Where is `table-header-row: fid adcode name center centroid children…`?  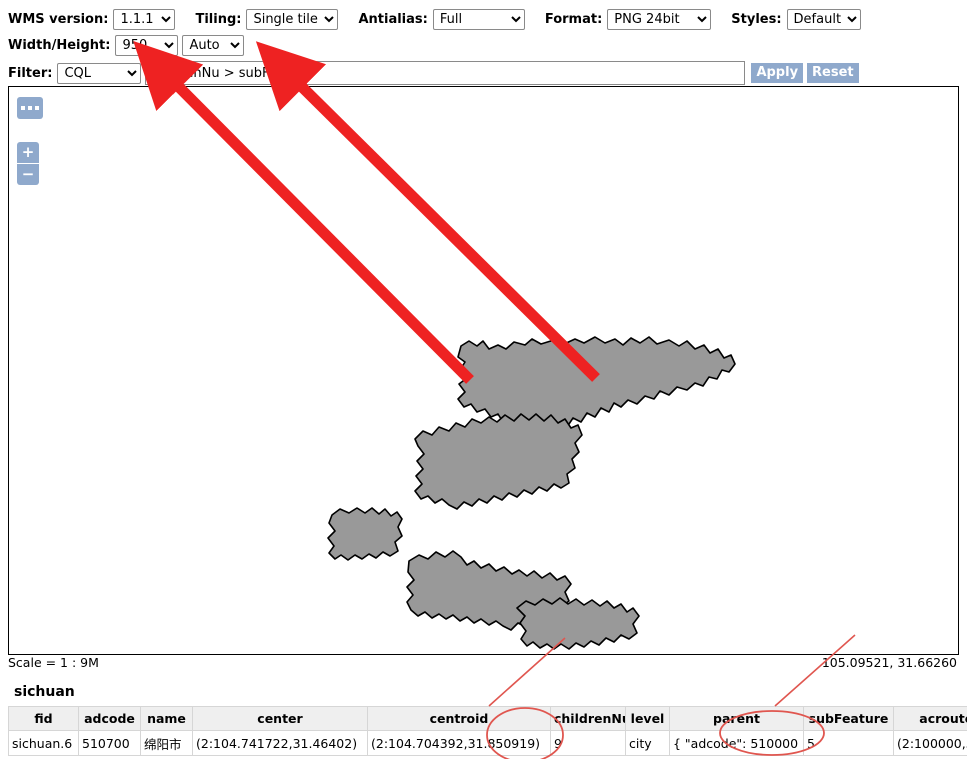
table-header-row: fid adcode name center centroid children… is located at coordinates (487, 718).